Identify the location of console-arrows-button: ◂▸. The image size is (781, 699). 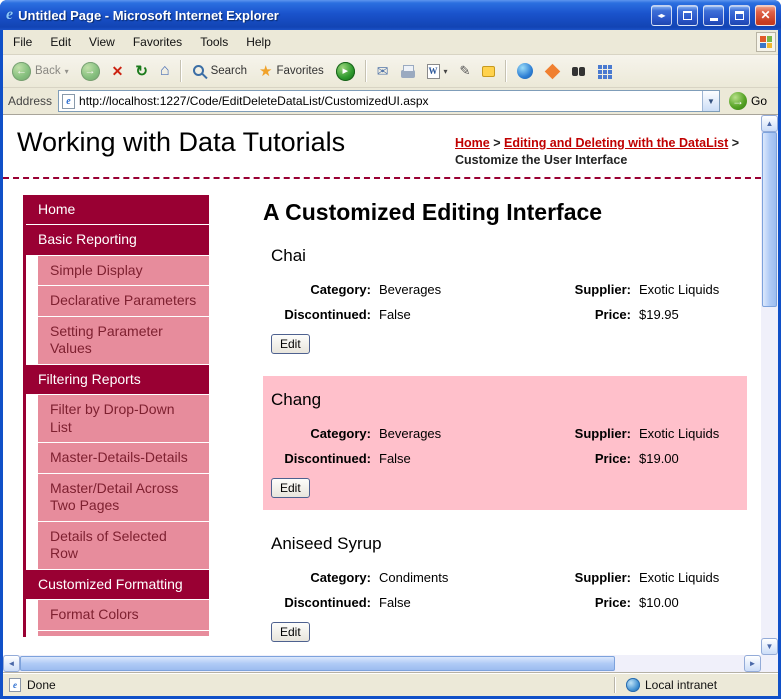
(661, 15).